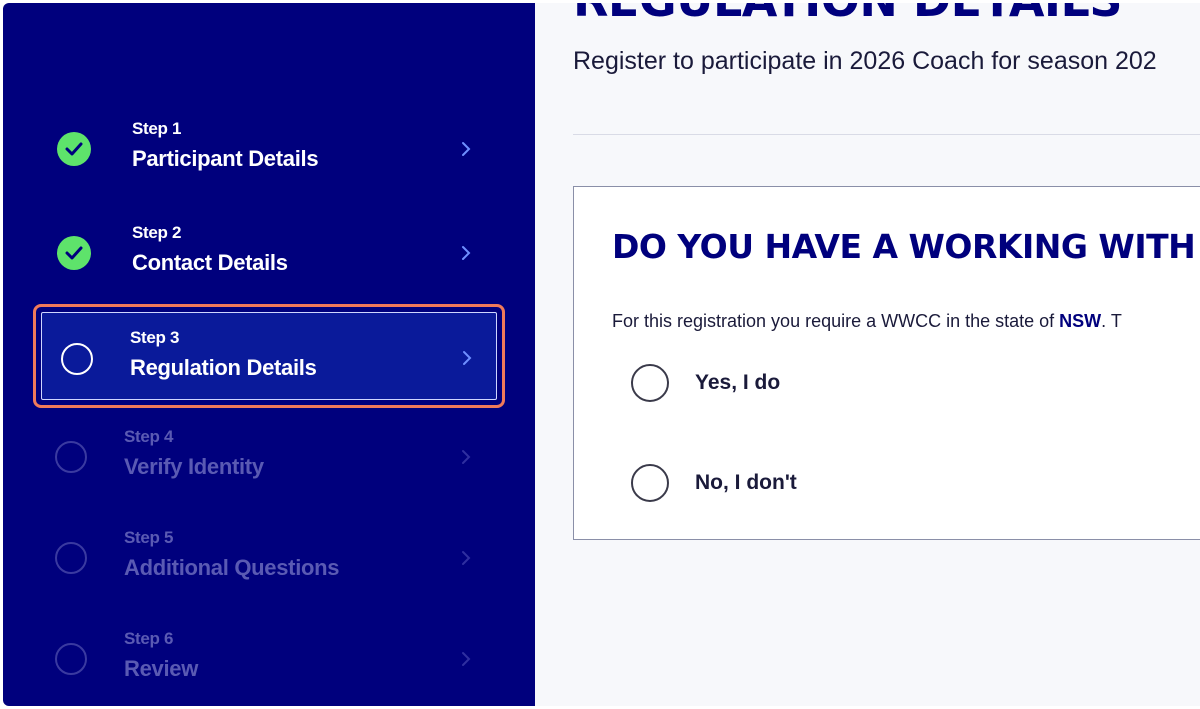 Image resolution: width=1200 pixels, height=709 pixels. Describe the element at coordinates (269, 658) in the screenshot. I see `step-6-review: Step 6 Review` at that location.